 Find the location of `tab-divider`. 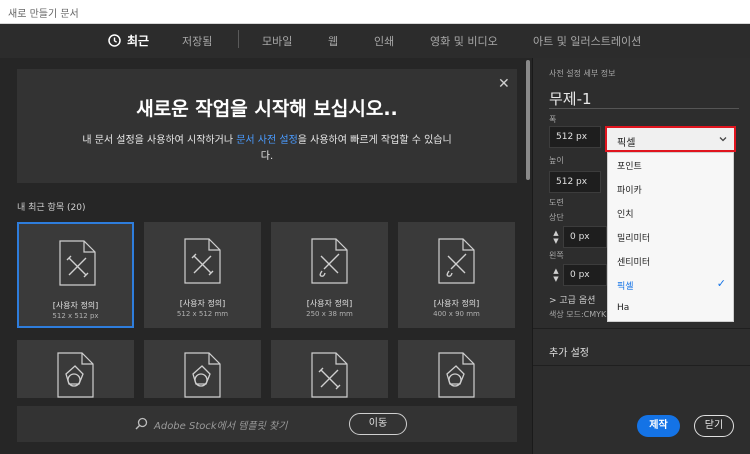

tab-divider is located at coordinates (238, 39).